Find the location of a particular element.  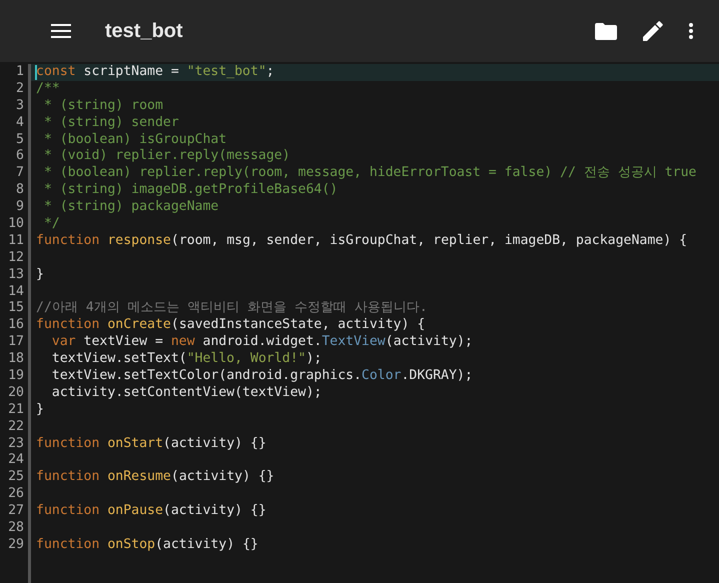

code-line: function onCreate(savedInstanceState, activity) { is located at coordinates (231, 324).